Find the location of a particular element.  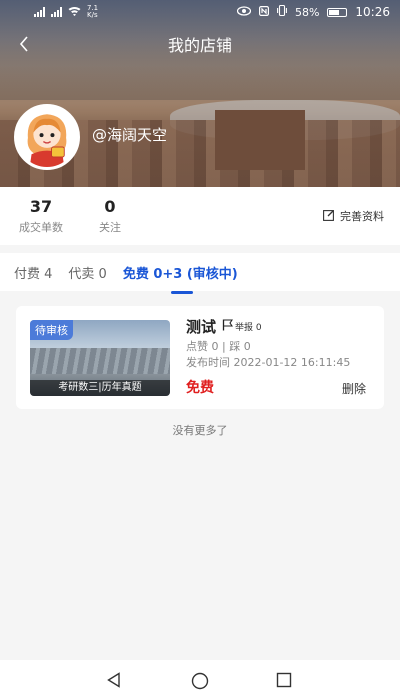

flag-icon is located at coordinates (228, 326).